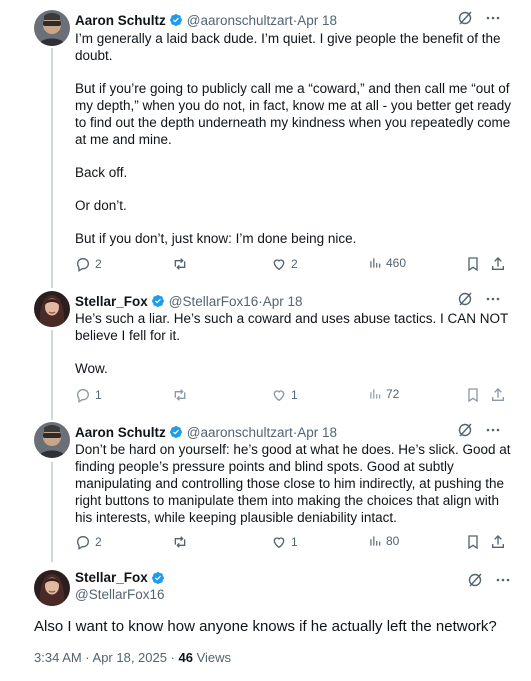 This screenshot has height=681, width=531. What do you see at coordinates (101, 172) in the screenshot?
I see `tweet-paragraph: Back off.` at bounding box center [101, 172].